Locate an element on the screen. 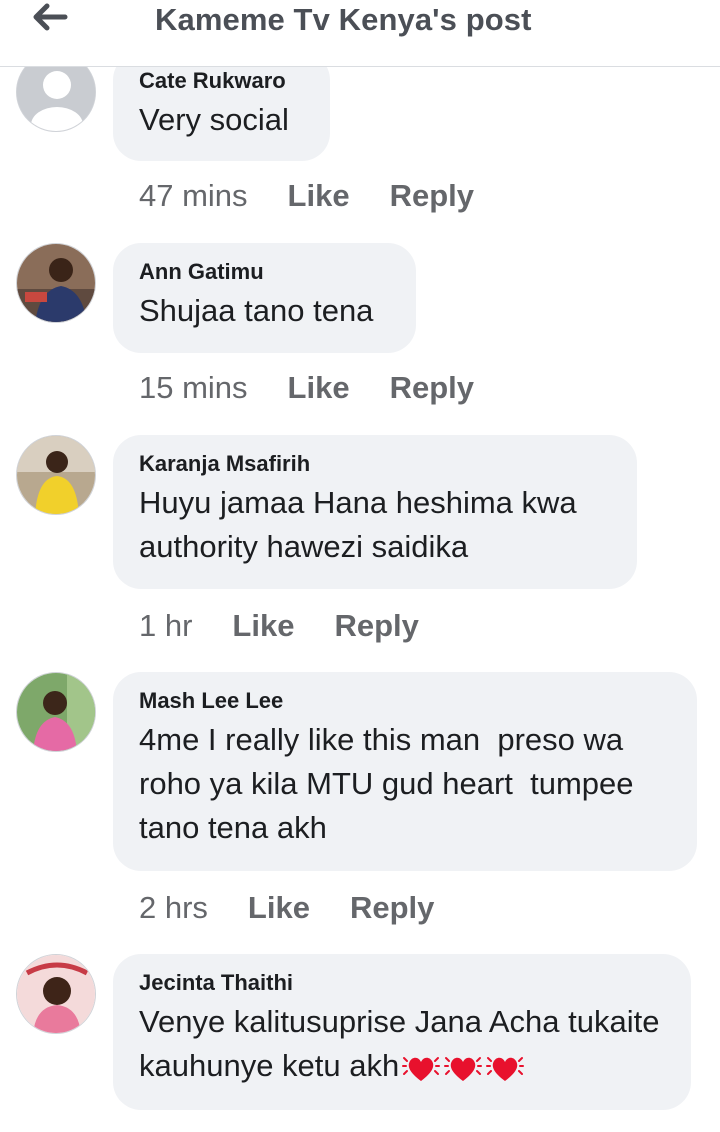  comment-author: Mash Lee Lee is located at coordinates (405, 701).